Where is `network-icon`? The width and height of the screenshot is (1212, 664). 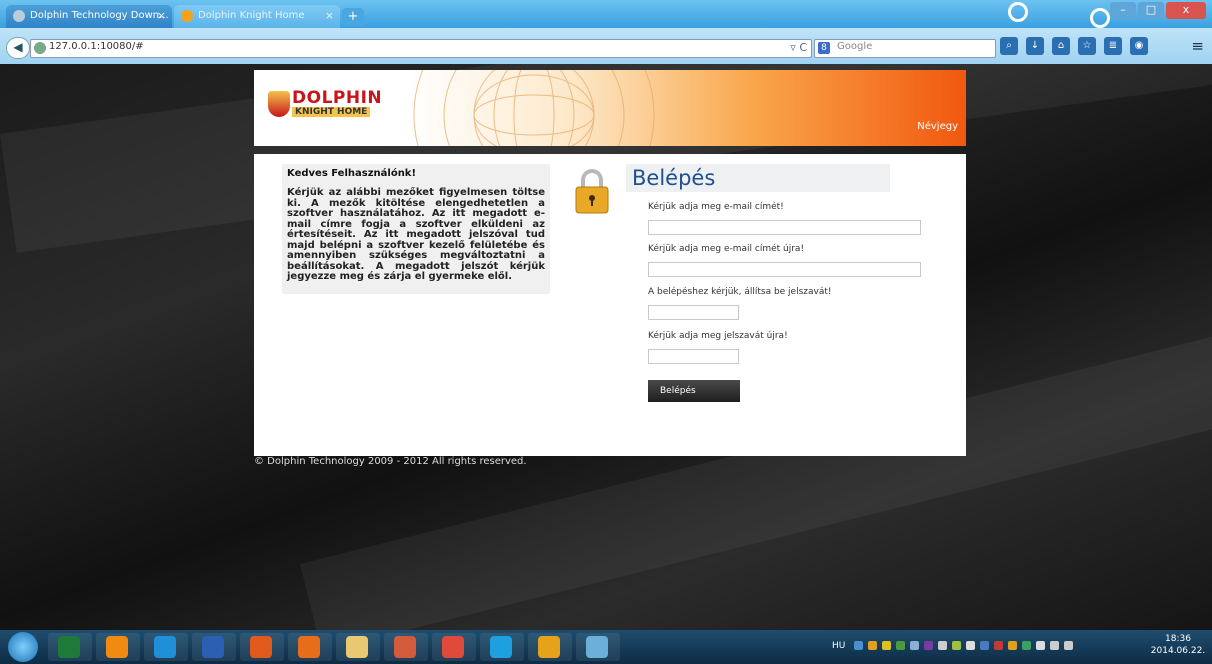
network-icon is located at coordinates (1054, 645).